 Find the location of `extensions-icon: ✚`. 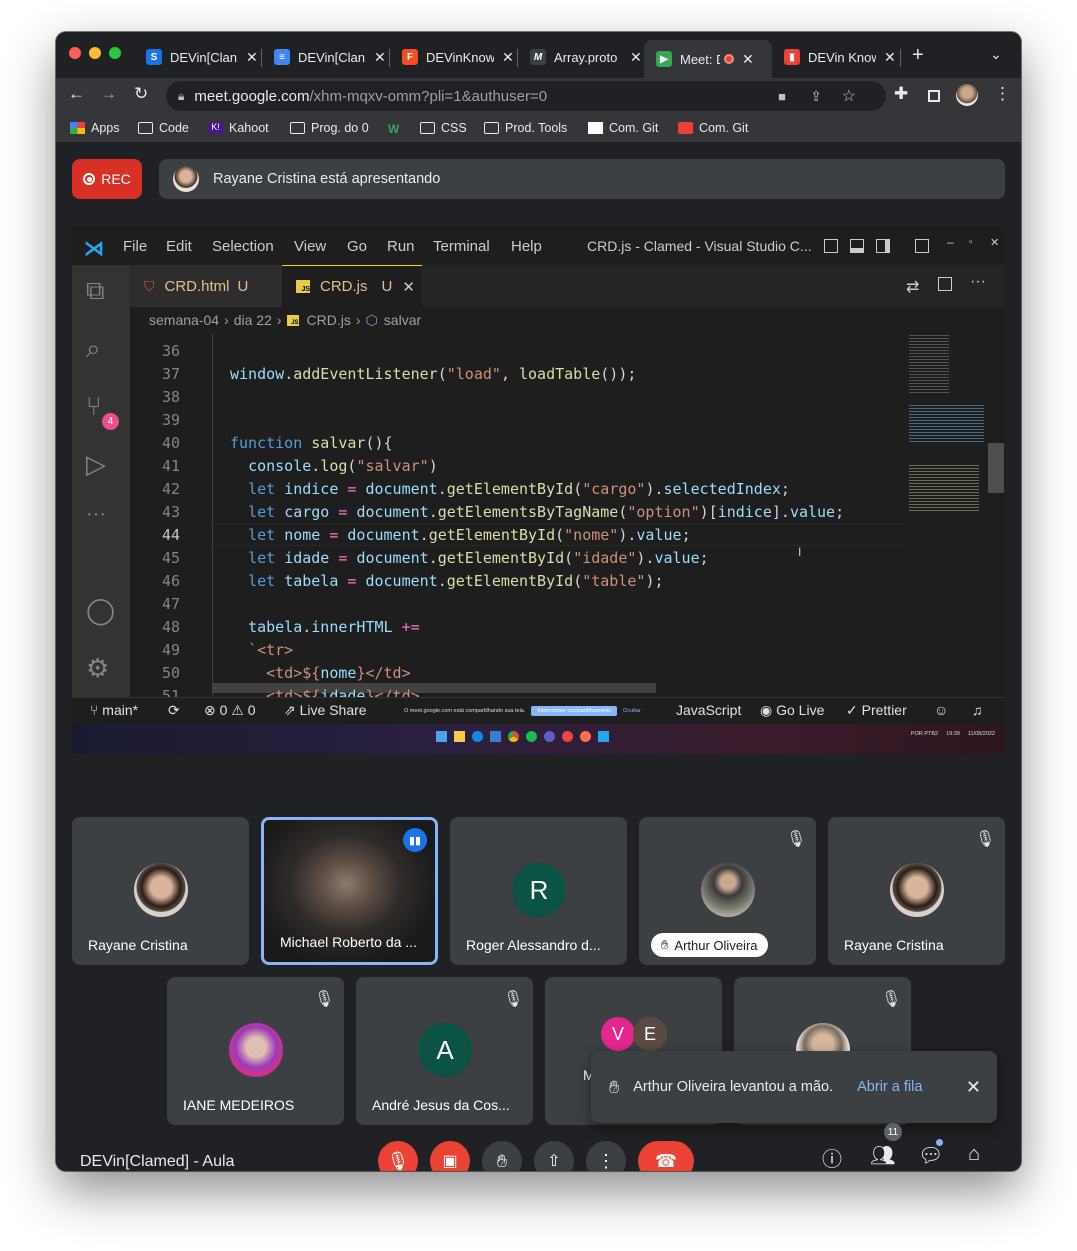

extensions-icon: ✚ is located at coordinates (901, 94).